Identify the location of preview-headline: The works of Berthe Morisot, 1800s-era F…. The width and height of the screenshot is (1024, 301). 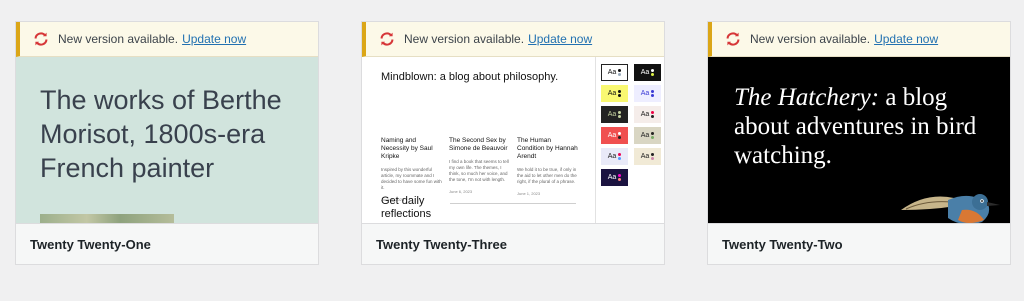
(161, 134).